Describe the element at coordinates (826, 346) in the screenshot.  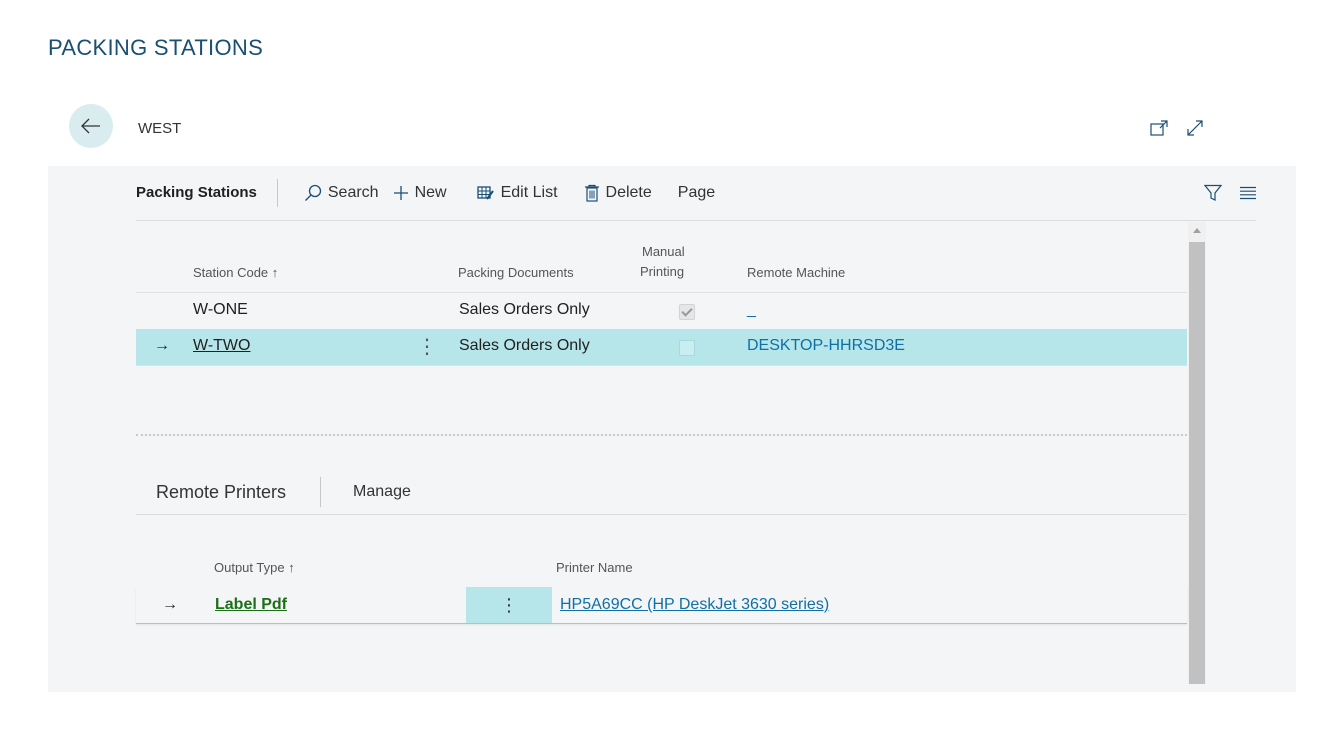
I see `remote-machine-cell: DESKTOP-HHRSD3E` at that location.